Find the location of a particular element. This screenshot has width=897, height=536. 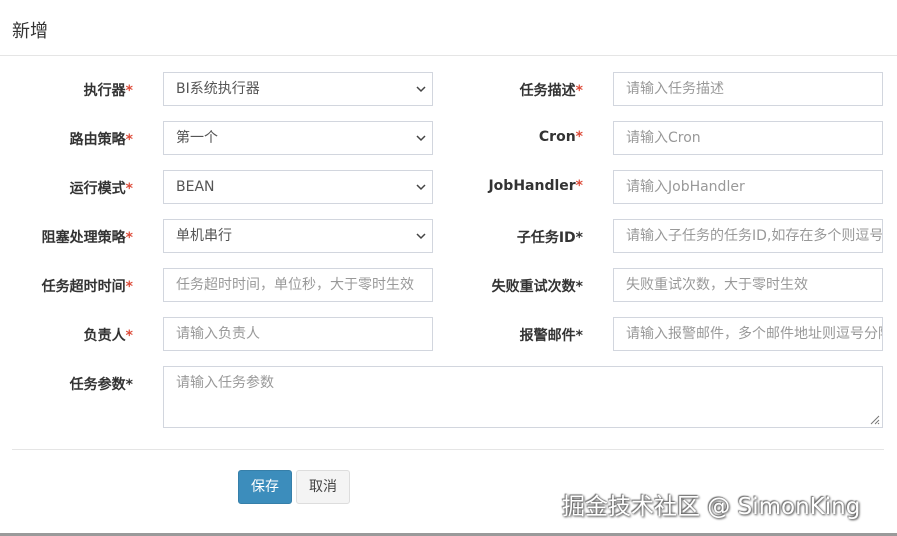

cron-input-placeholder: 请输入Cron is located at coordinates (663, 138).